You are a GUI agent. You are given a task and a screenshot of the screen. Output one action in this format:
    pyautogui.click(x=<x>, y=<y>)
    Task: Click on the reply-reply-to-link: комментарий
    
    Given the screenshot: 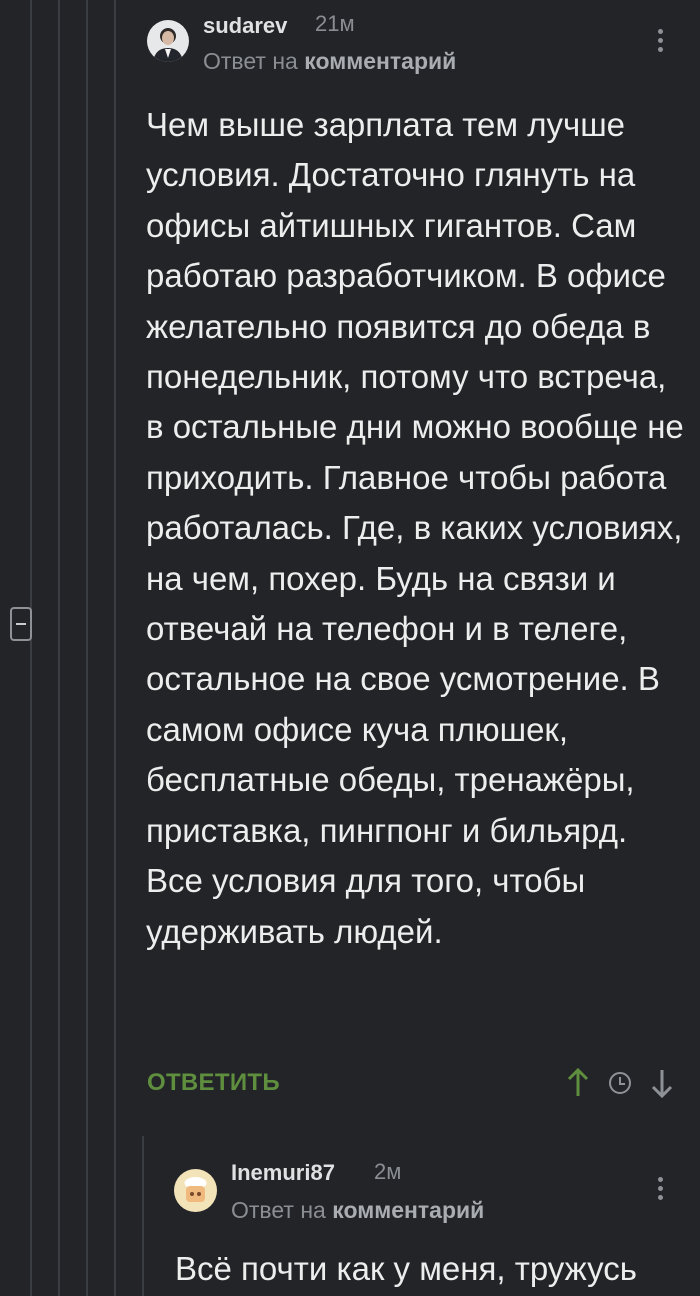 What is the action you would take?
    pyautogui.click(x=408, y=1210)
    